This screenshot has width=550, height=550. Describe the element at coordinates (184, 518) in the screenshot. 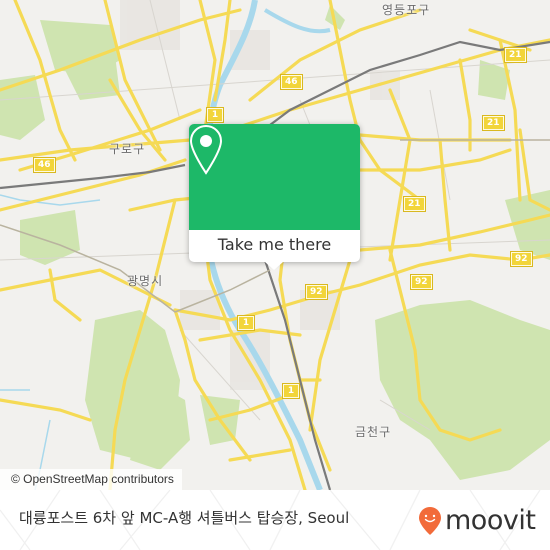

I see `stop-title: 대륭포스트 6차 앞 MC-A행 셔틀버스 탑승장, Seoul` at that location.